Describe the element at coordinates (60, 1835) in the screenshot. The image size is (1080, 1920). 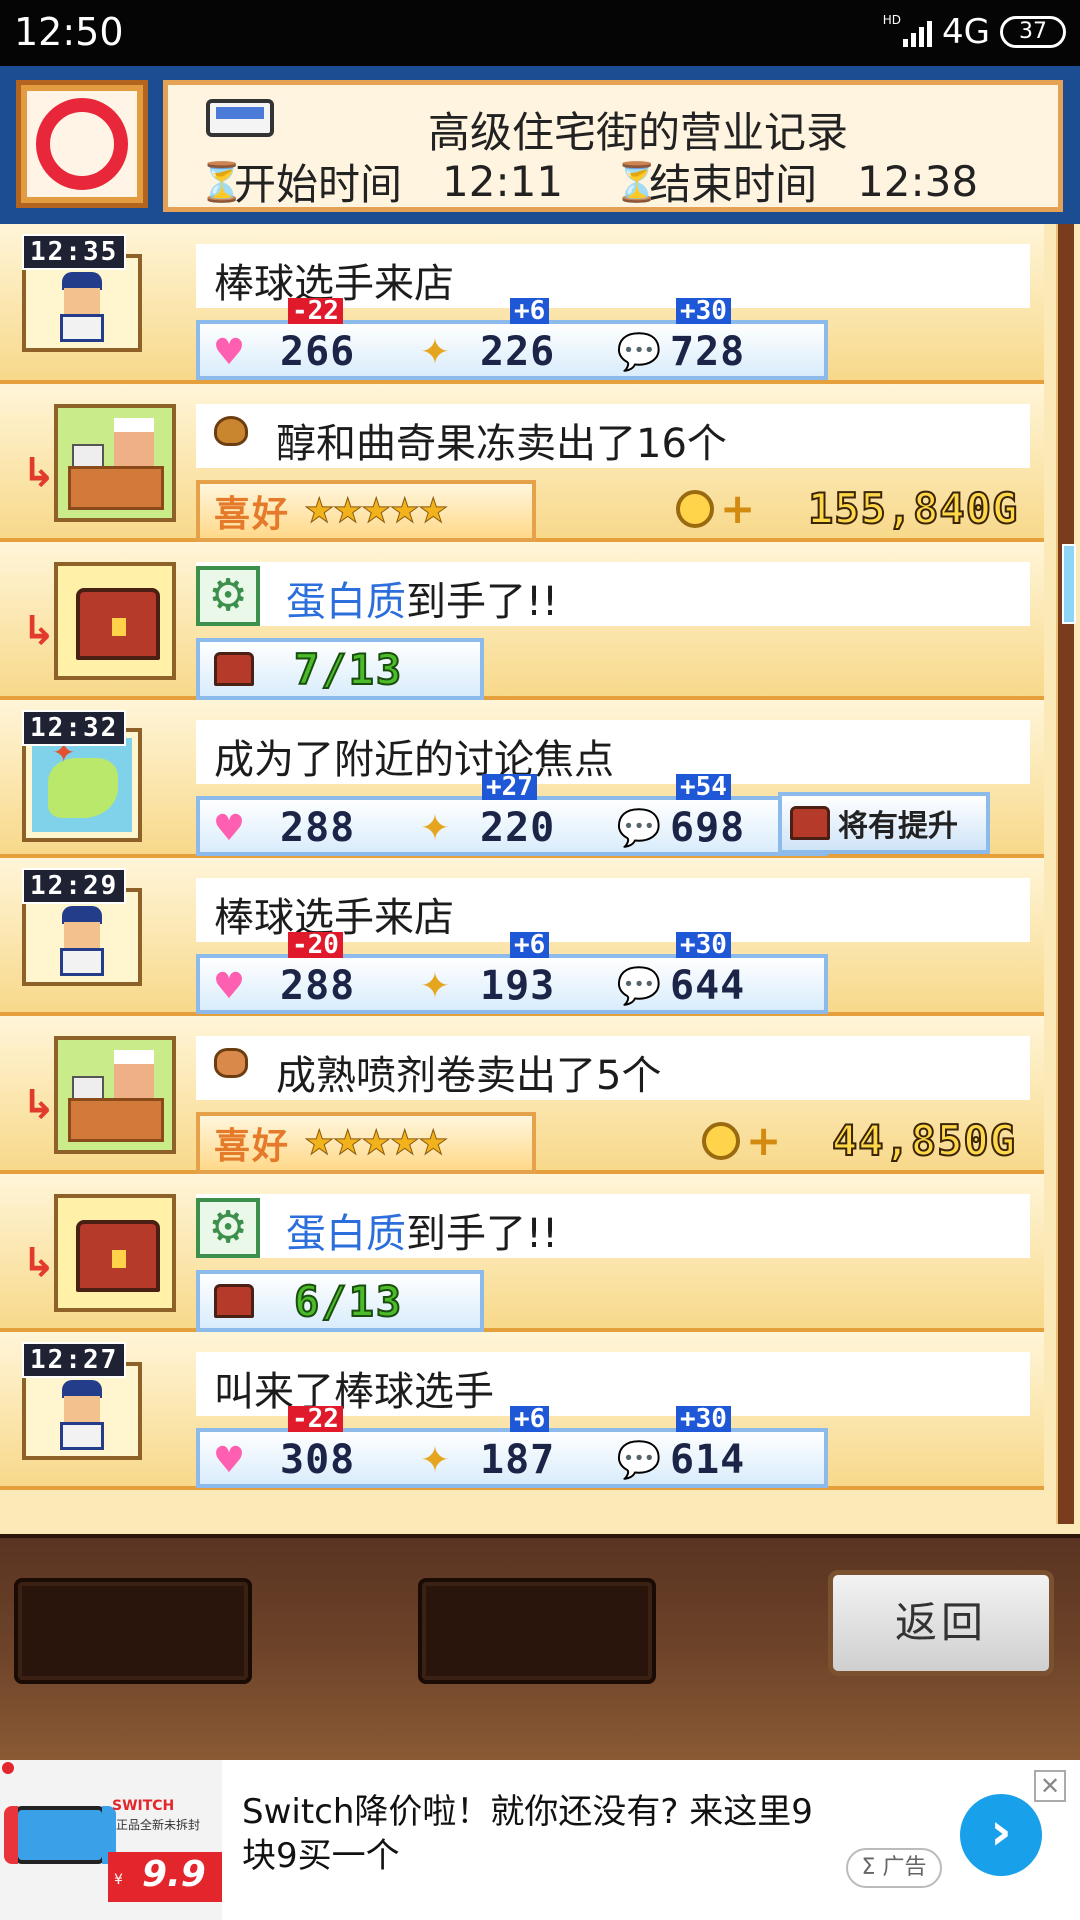
I see `game-console-icon` at that location.